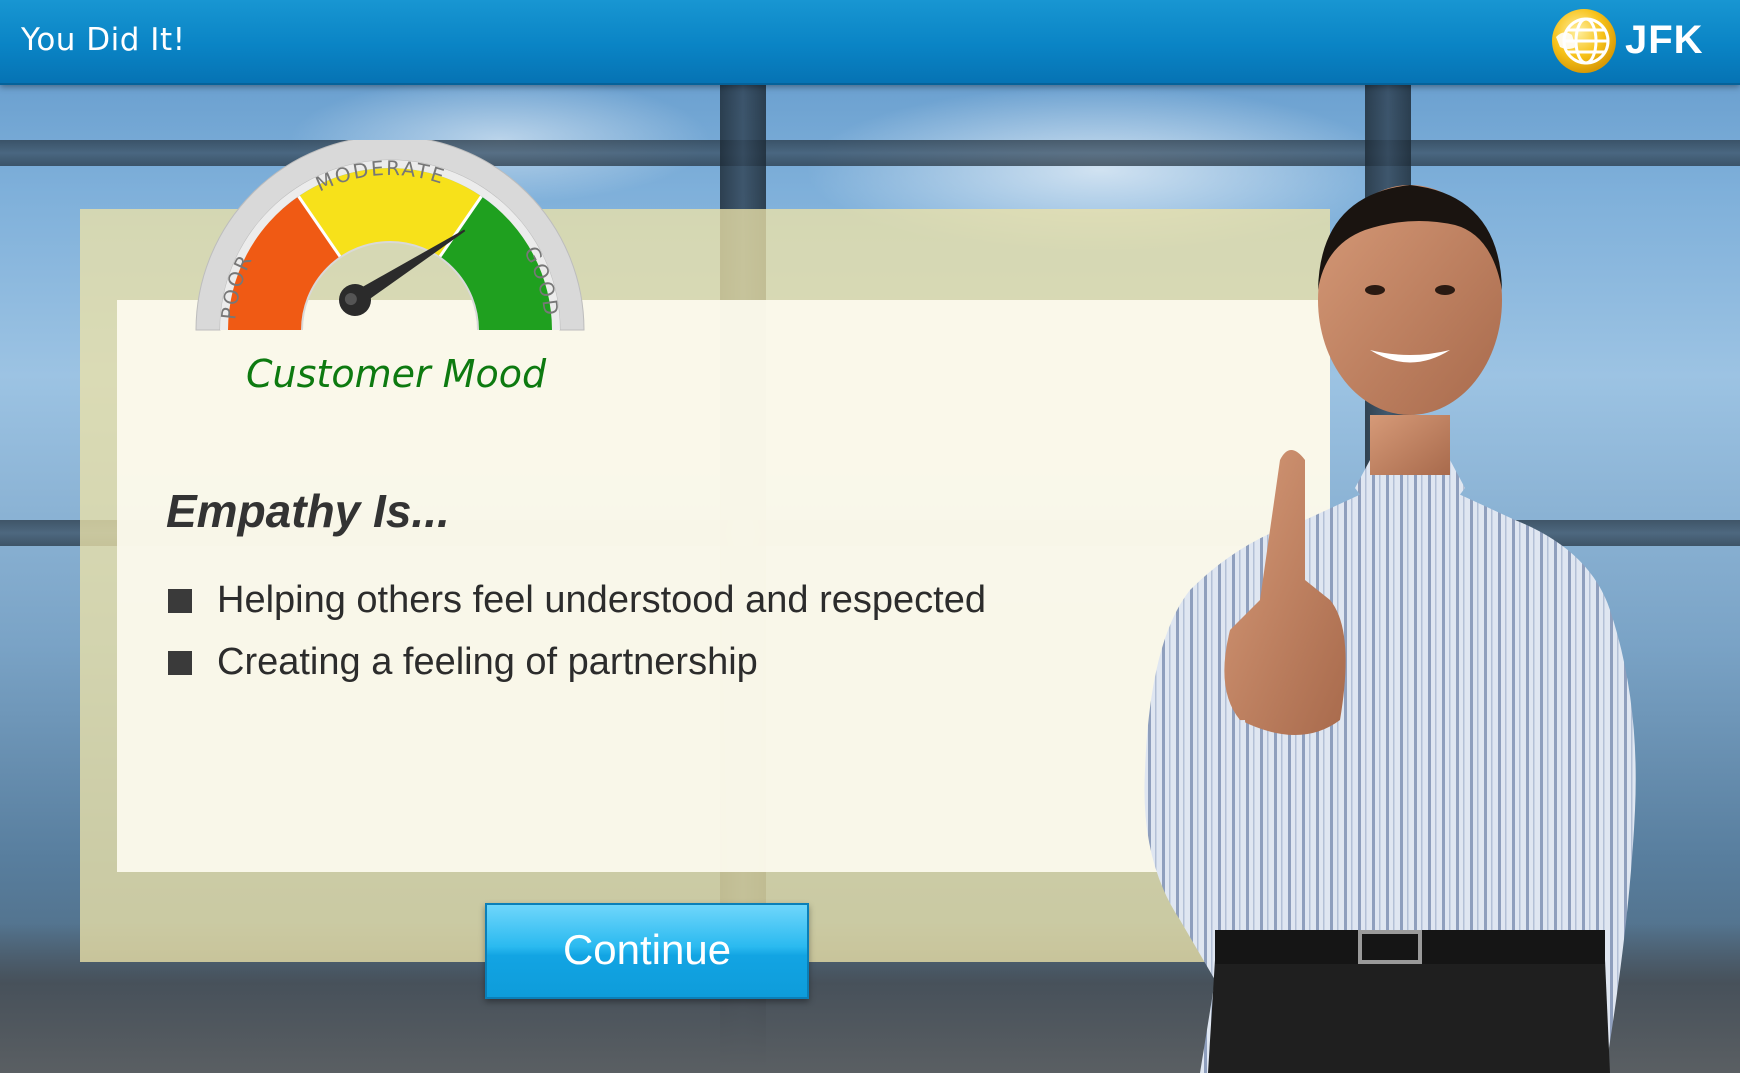  I want to click on customer-mood-gauge: POOR MODERATE GOOD, so click(390, 235).